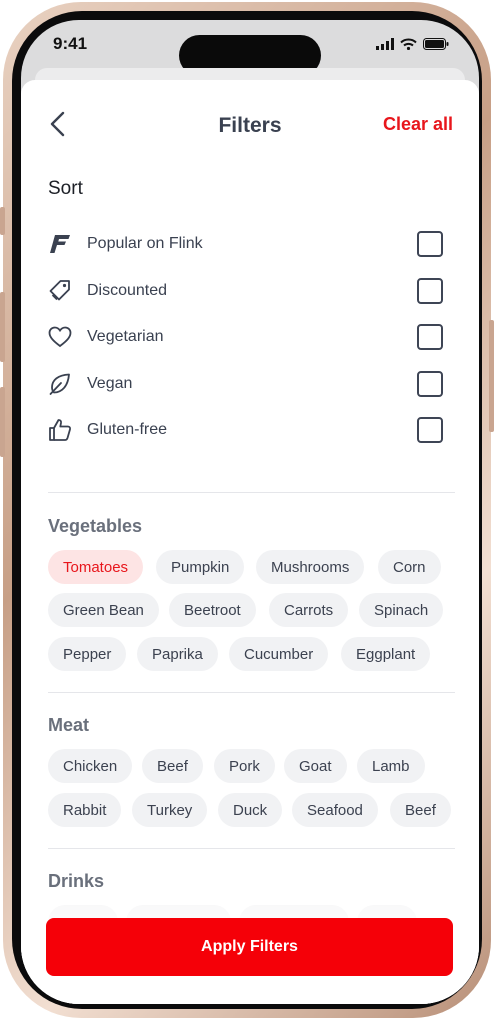 Image resolution: width=494 pixels, height=1020 pixels. What do you see at coordinates (60, 291) in the screenshot?
I see `tag-icon` at bounding box center [60, 291].